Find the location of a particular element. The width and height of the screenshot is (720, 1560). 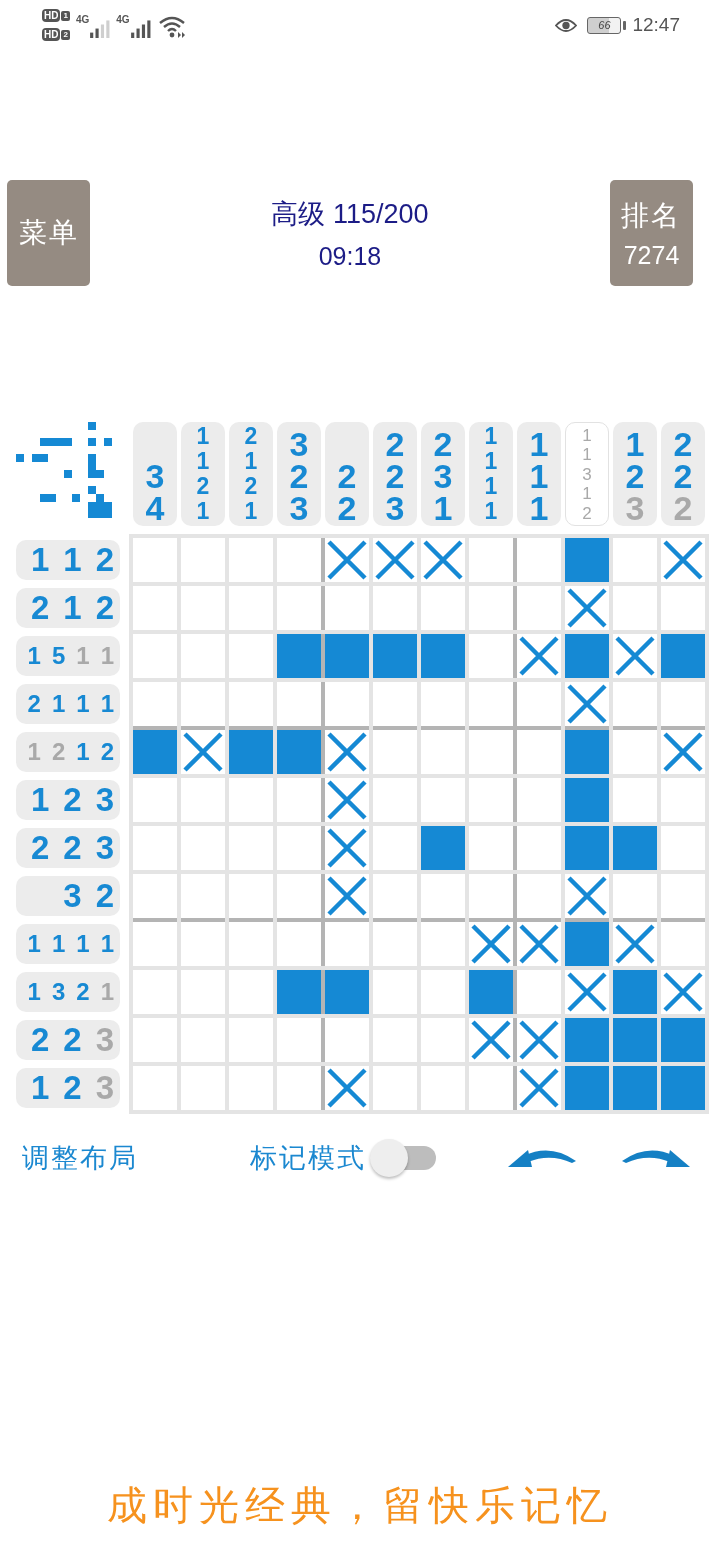

redo-button is located at coordinates (655, 1158).